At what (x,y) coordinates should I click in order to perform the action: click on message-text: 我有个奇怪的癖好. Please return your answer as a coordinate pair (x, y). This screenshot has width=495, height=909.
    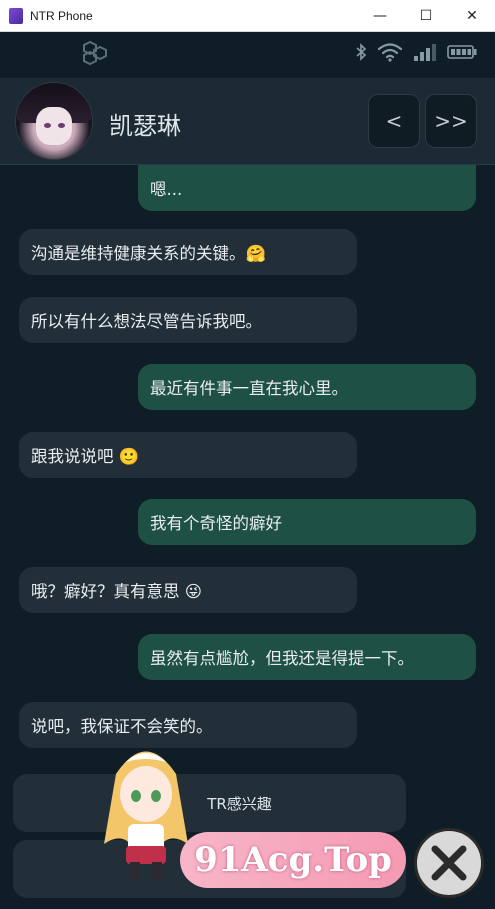
    Looking at the image, I should click on (216, 523).